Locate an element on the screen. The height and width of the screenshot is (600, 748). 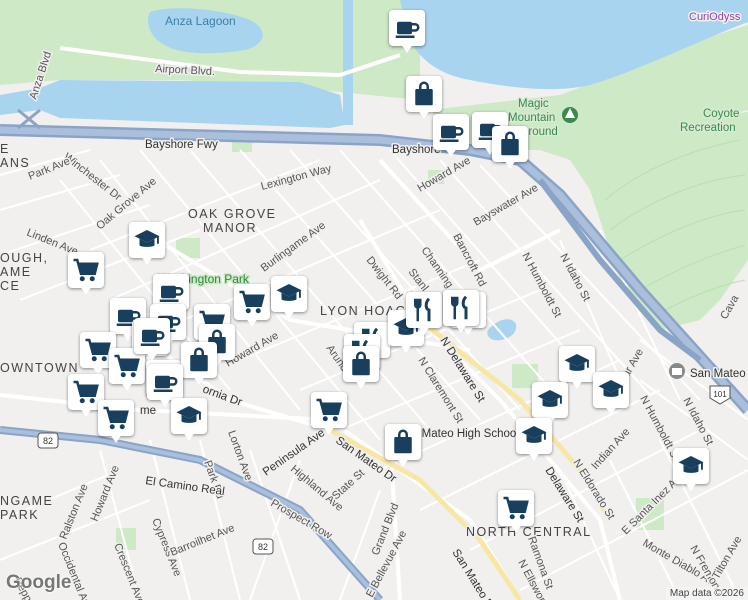
curiodyssey-label: CuriOdyss is located at coordinates (715, 17).